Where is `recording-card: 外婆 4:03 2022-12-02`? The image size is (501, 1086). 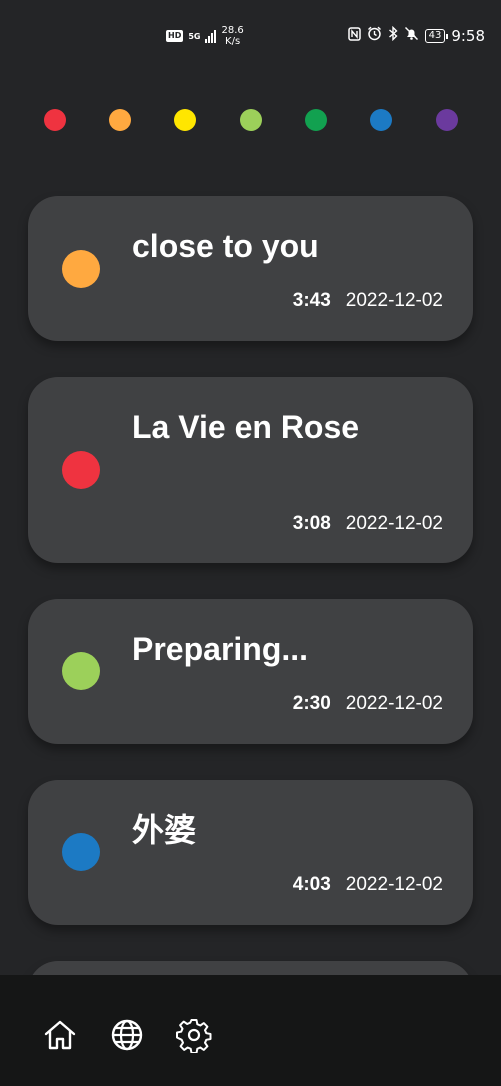
recording-card: 外婆 4:03 2022-12-02 is located at coordinates (250, 852).